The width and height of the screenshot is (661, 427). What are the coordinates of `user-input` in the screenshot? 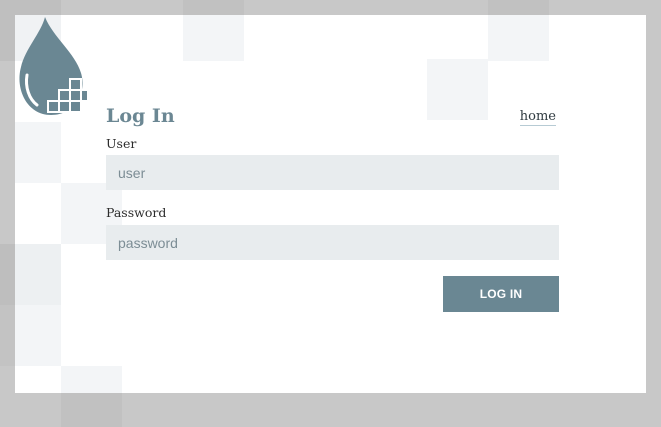 It's located at (332, 172).